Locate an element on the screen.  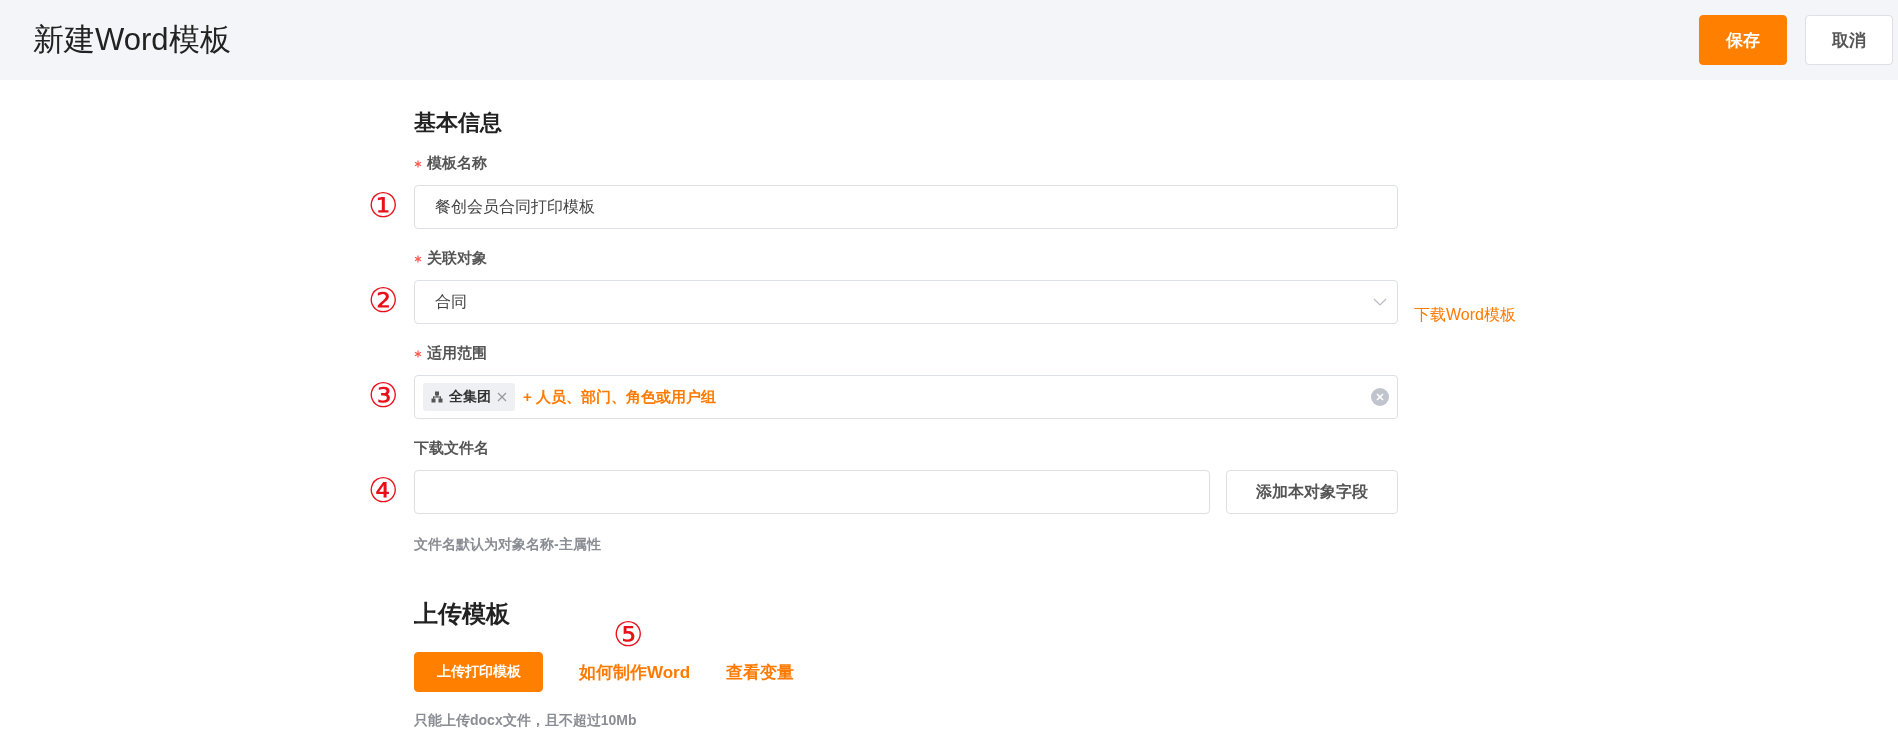
field-label: 下载文件名 is located at coordinates (451, 448).